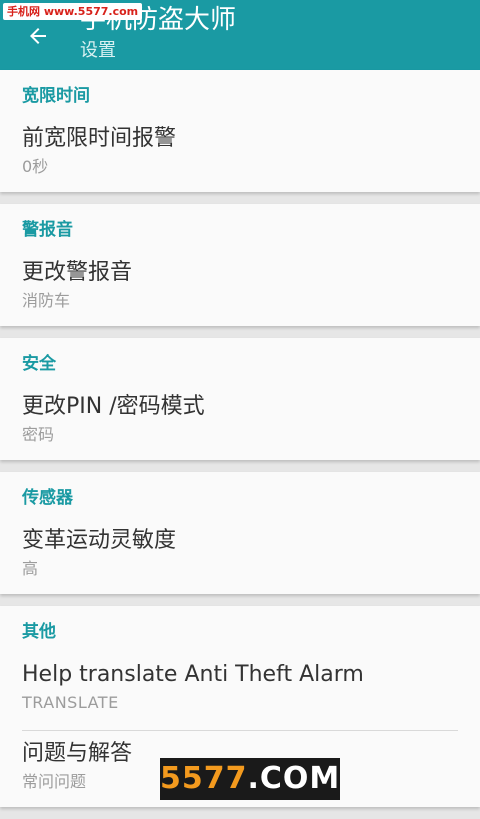 The image size is (480, 819). What do you see at coordinates (240, 559) in the screenshot?
I see `pref-motion-sensitivity: 变革运动灵敏度 高` at bounding box center [240, 559].